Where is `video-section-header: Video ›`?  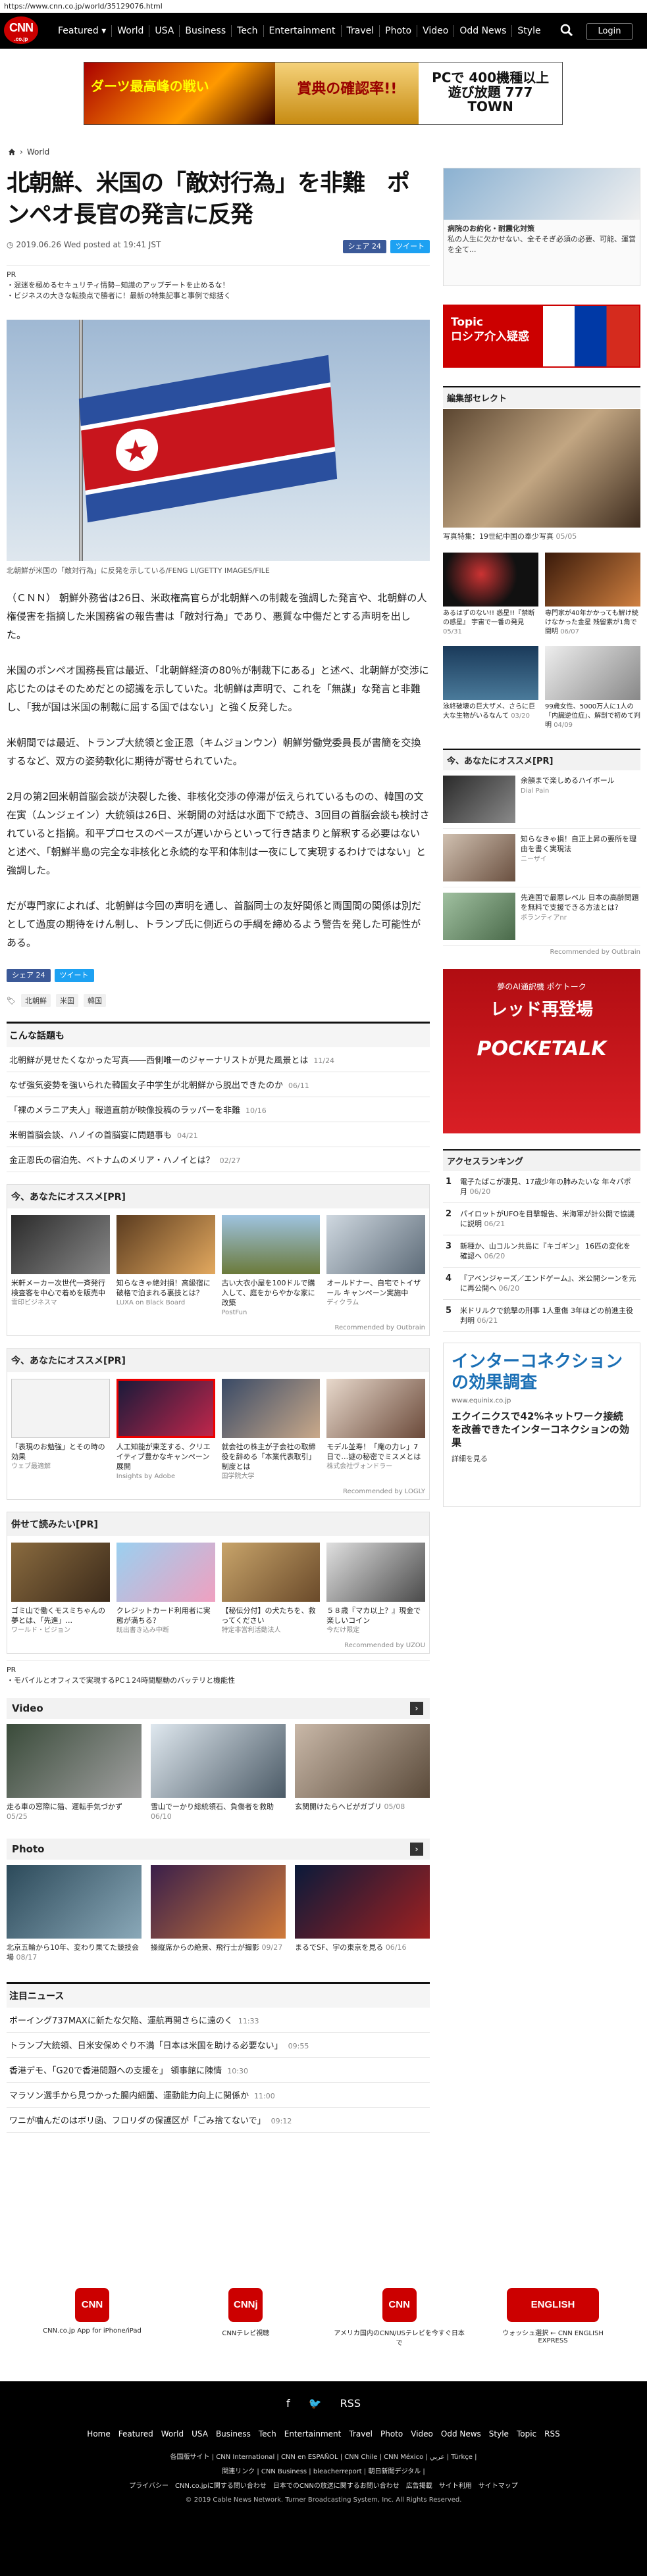
video-section-header: Video › is located at coordinates (218, 1708).